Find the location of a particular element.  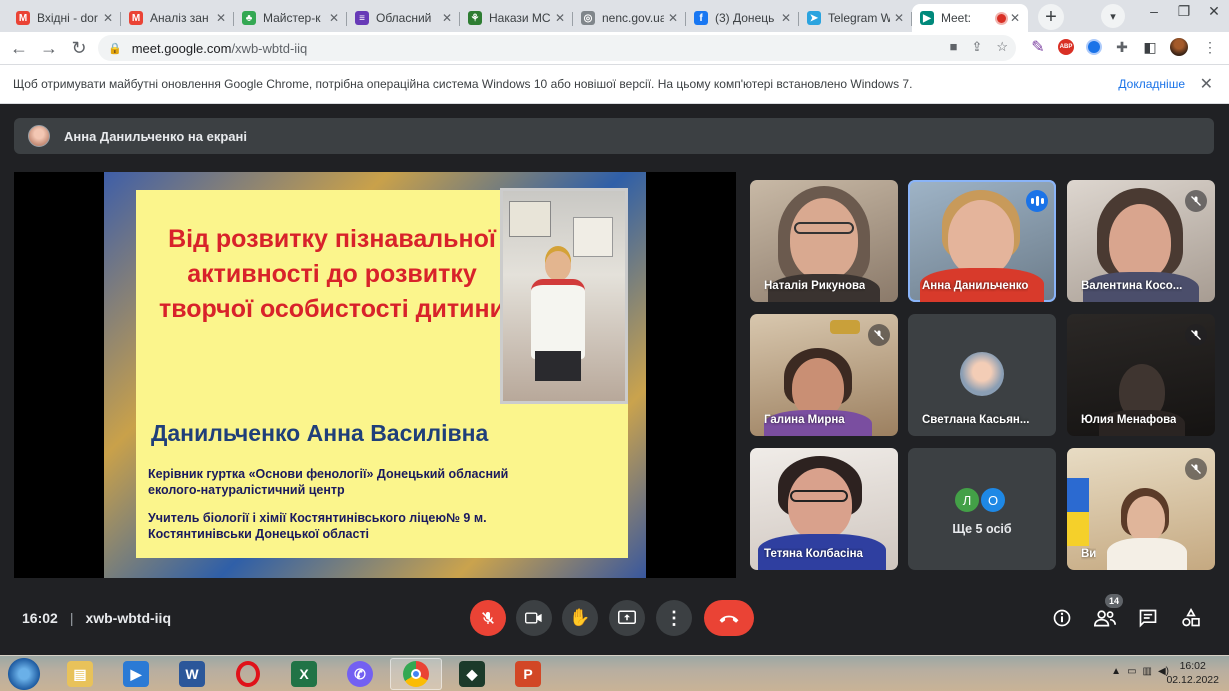

camera-toggle-button is located at coordinates (534, 618).